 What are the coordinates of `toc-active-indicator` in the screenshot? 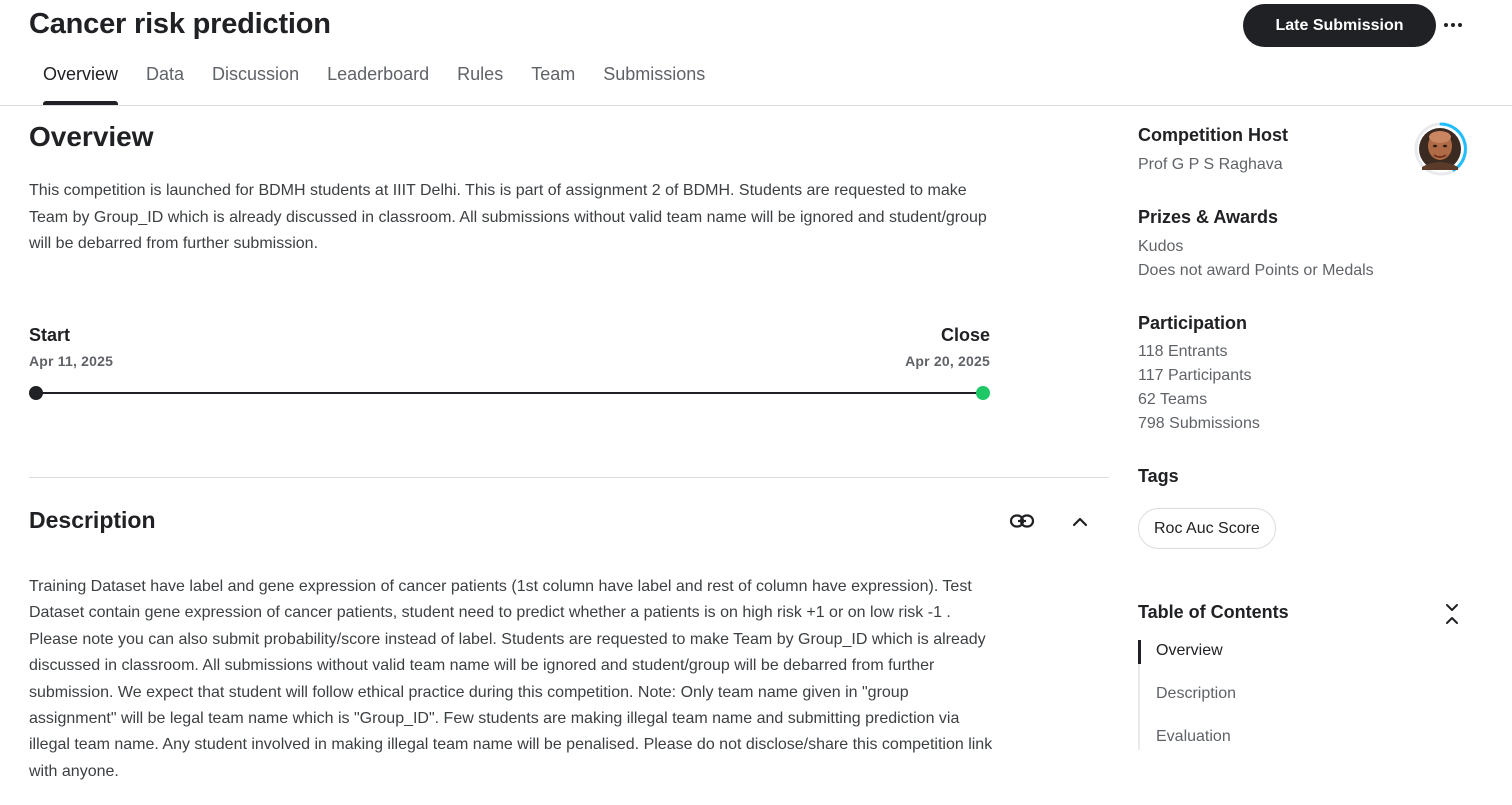 It's located at (1139, 652).